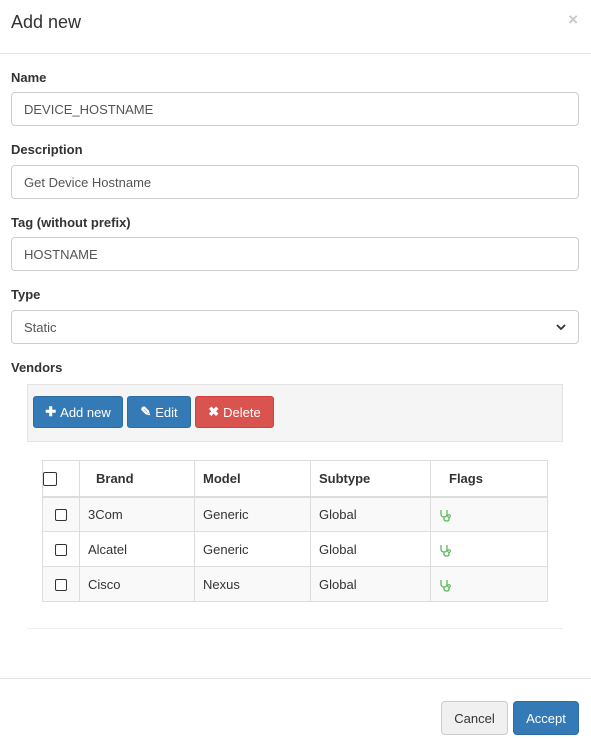  I want to click on brand-cell: 3Com, so click(137, 514).